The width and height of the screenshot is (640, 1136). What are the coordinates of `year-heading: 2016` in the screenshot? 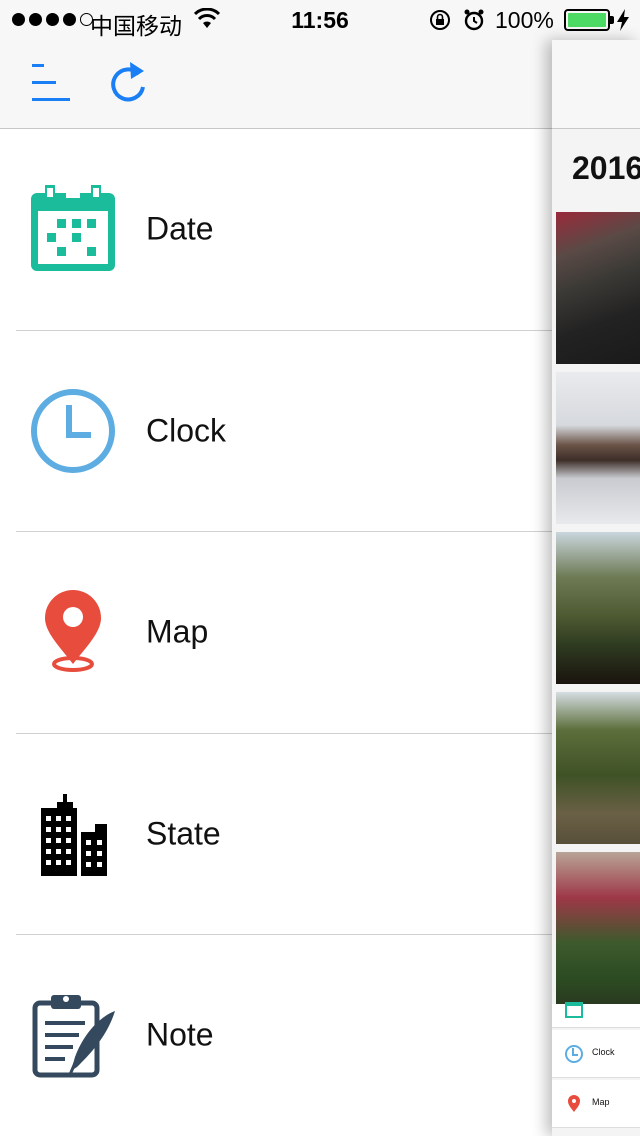 It's located at (606, 168).